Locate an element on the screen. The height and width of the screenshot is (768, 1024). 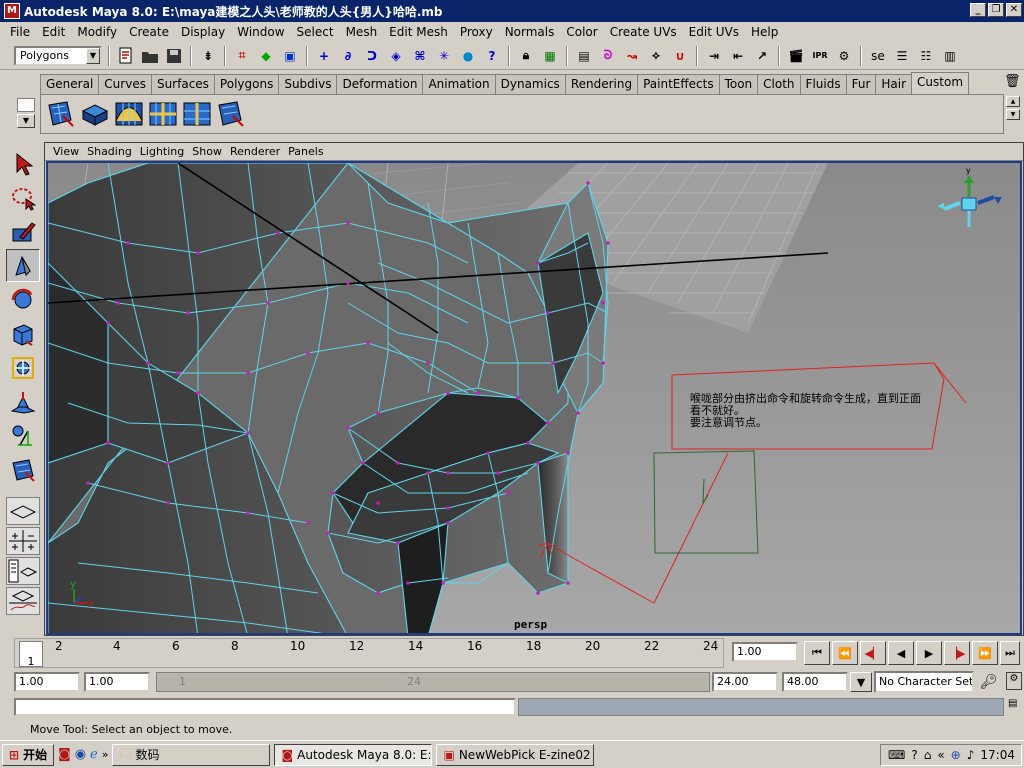
highlight-selection-icon: ▦ is located at coordinates (550, 56).